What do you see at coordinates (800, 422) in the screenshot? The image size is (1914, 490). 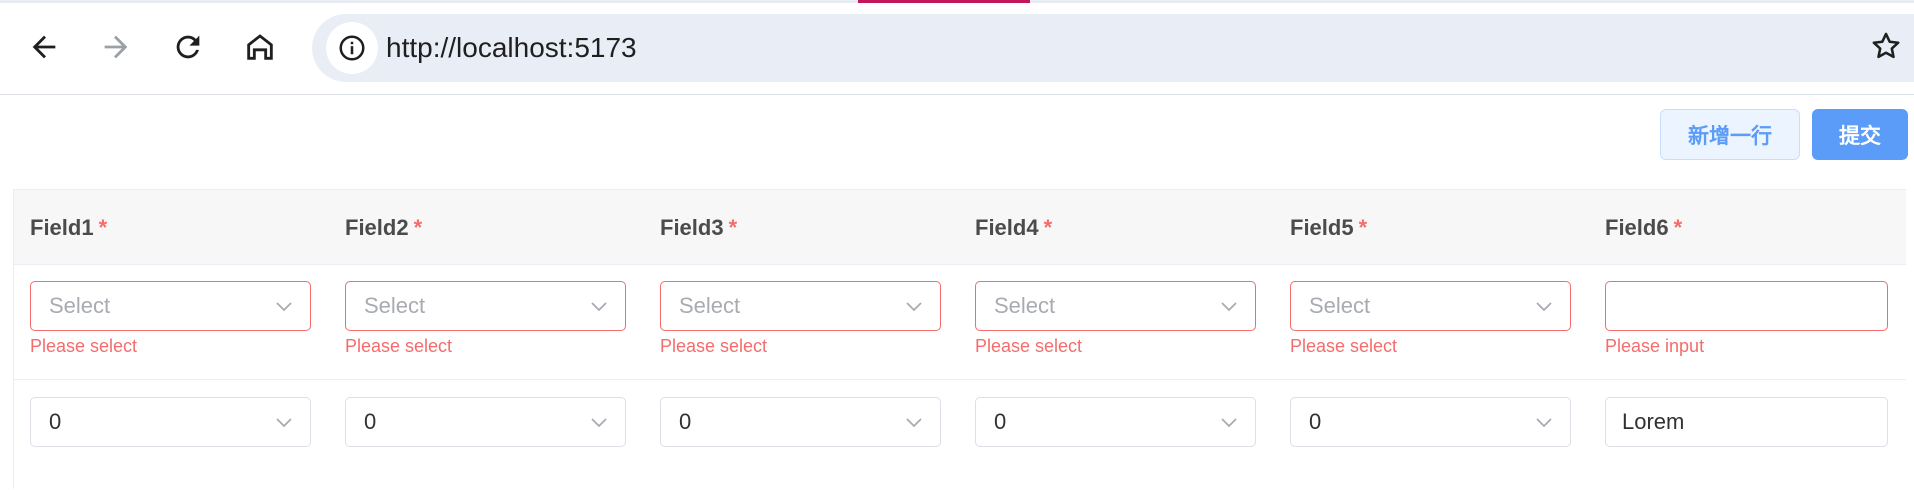 I see `field3-select: 0` at bounding box center [800, 422].